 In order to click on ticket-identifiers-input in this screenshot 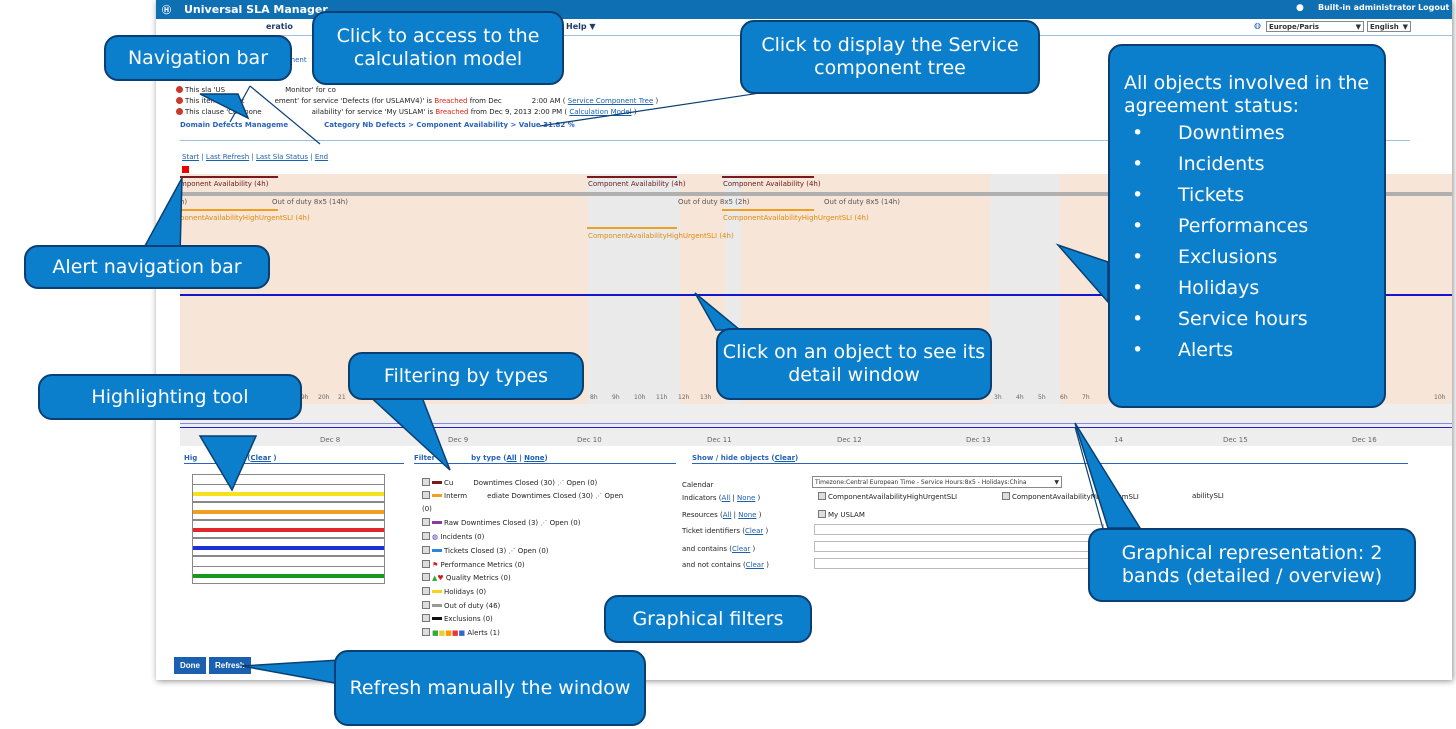, I will do `click(959, 529)`.